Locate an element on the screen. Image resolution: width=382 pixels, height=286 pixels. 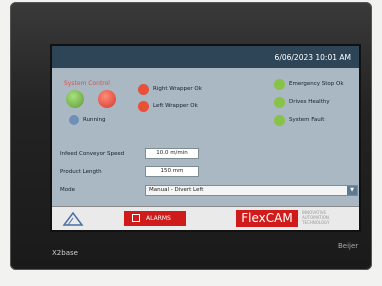
dropdown-arrow-icon: ▼ is located at coordinates (352, 190).